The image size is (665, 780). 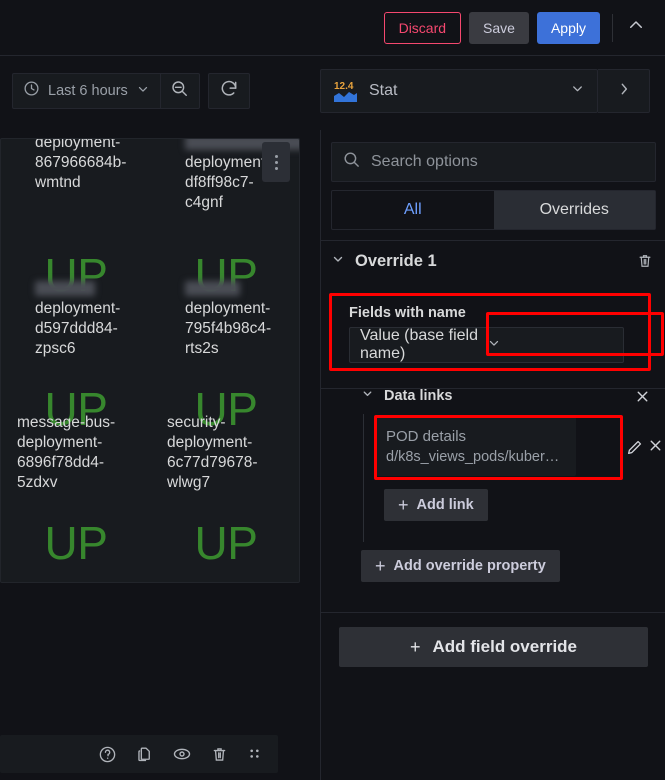 I want to click on query-editor: Run queries Builder Code , pod, phase)), so click(x=152, y=757).